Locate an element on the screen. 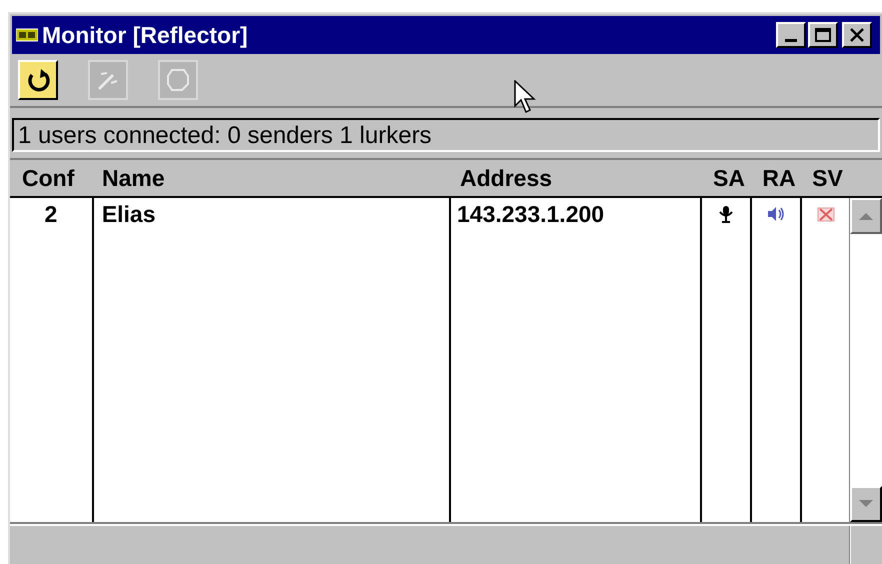 The image size is (882, 564). column-header: Address is located at coordinates (578, 178).